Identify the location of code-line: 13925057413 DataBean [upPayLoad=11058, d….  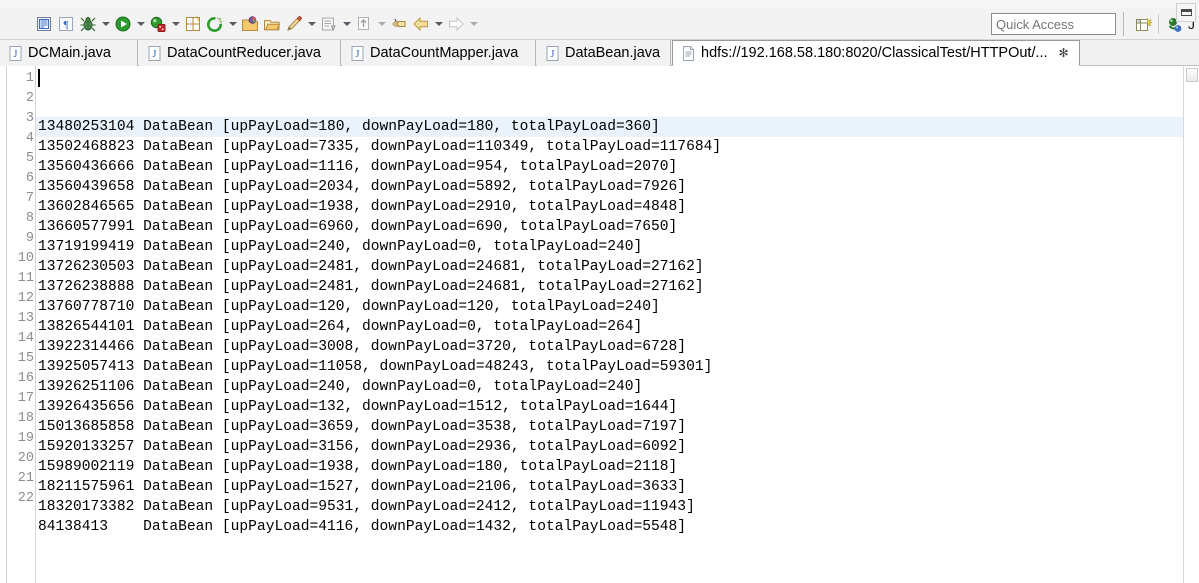
(617, 367).